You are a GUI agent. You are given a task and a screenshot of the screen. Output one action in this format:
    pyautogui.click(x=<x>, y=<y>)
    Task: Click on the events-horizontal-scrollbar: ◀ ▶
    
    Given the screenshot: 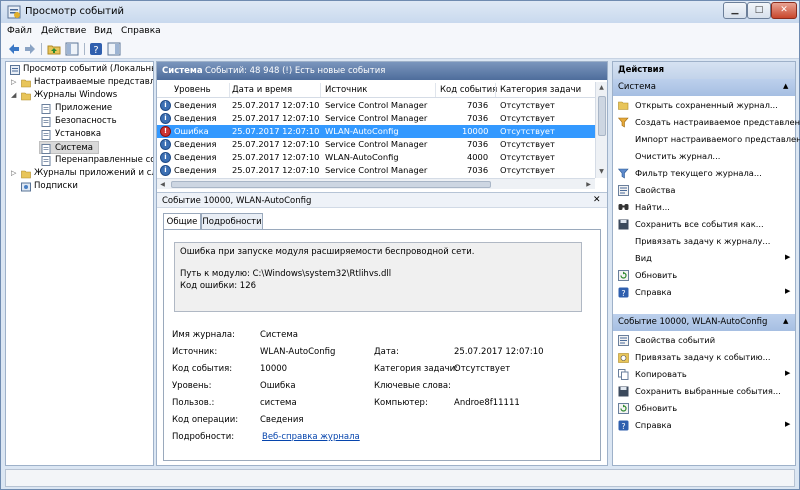 What is the action you would take?
    pyautogui.click(x=376, y=183)
    